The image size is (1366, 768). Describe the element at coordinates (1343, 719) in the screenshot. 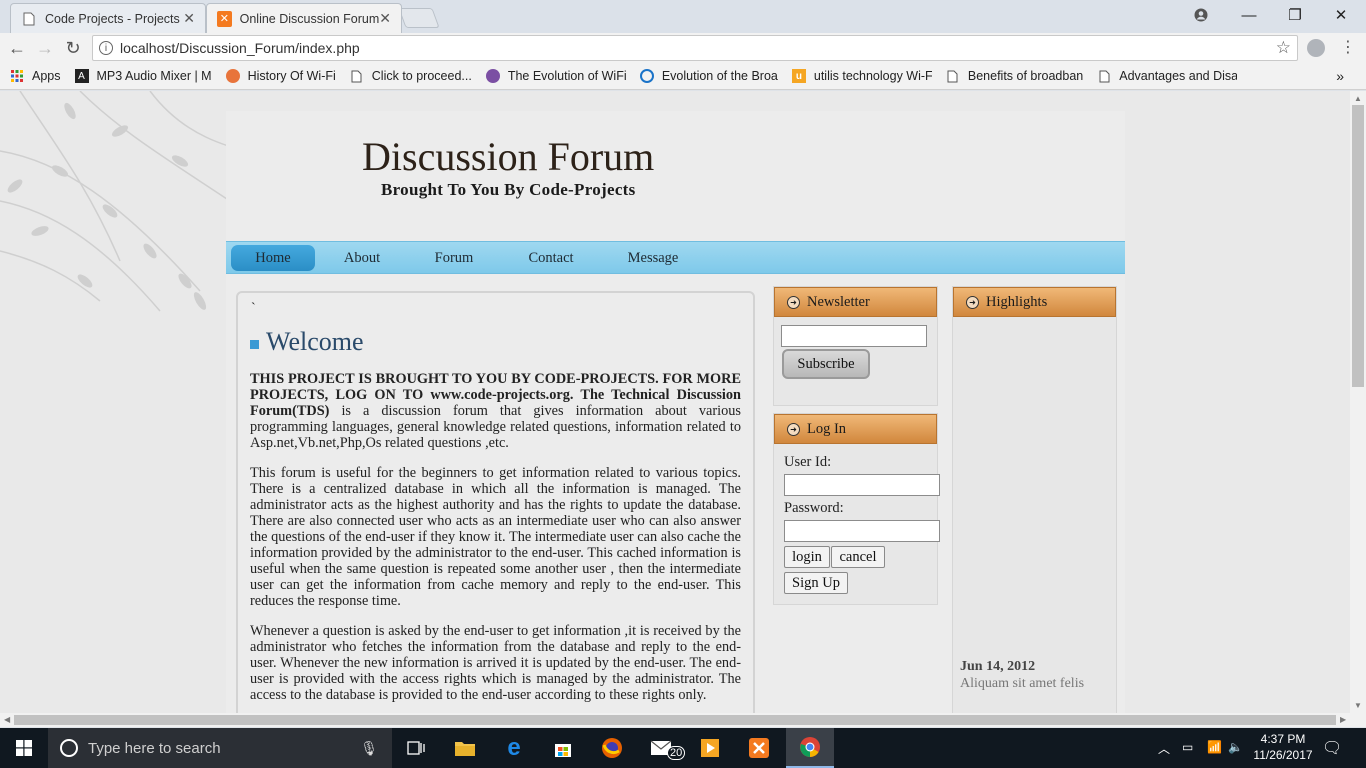

I see `scroll-right-icon: ▶` at that location.